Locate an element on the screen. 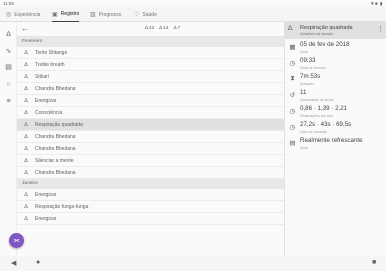  count-2: ∆14 is located at coordinates (163, 28).